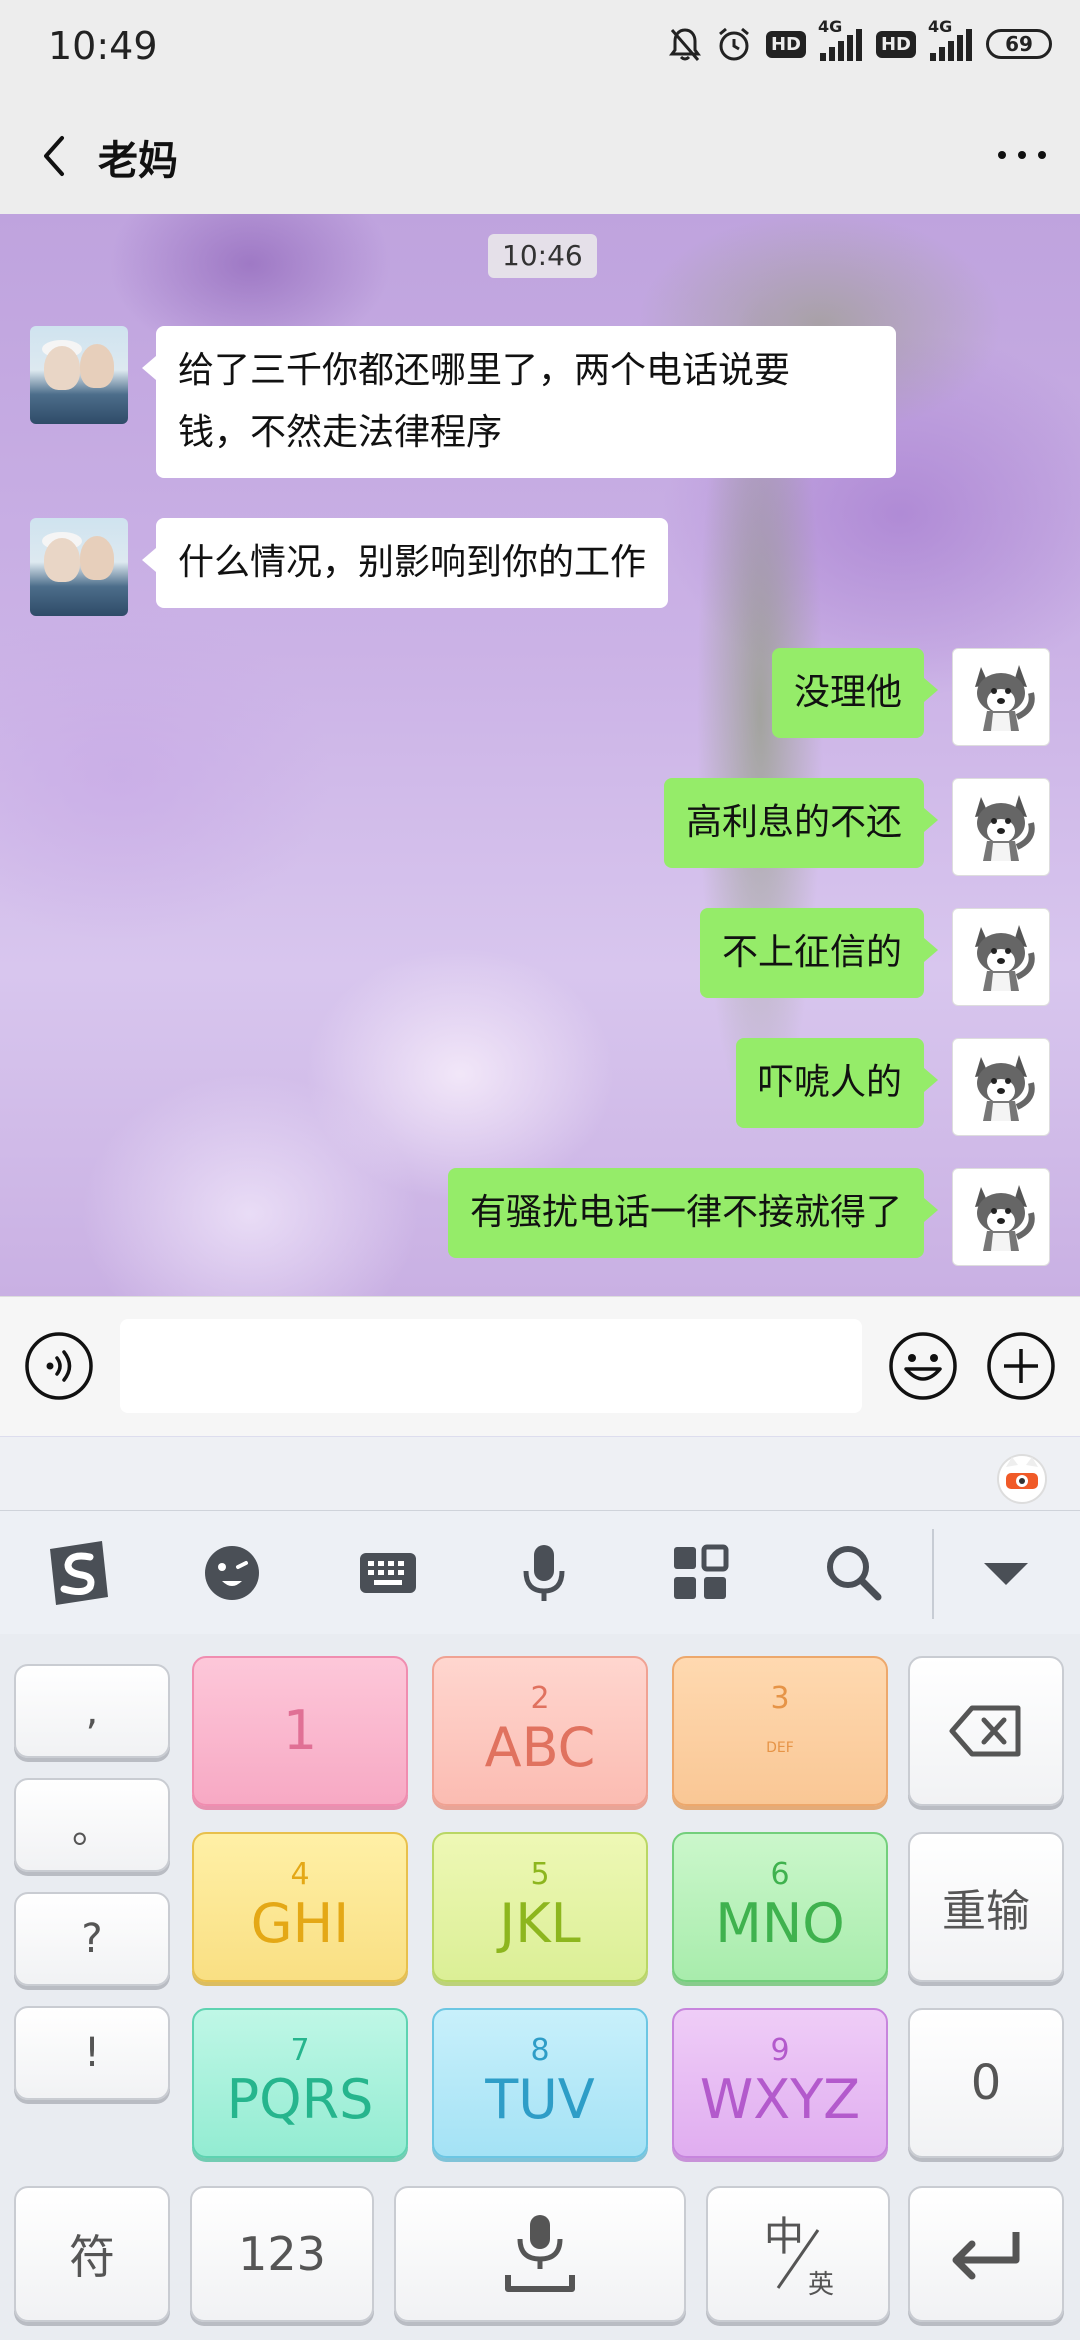 The height and width of the screenshot is (2340, 1080). What do you see at coordinates (798, 2254) in the screenshot?
I see `key-lang-switch: 中 英` at bounding box center [798, 2254].